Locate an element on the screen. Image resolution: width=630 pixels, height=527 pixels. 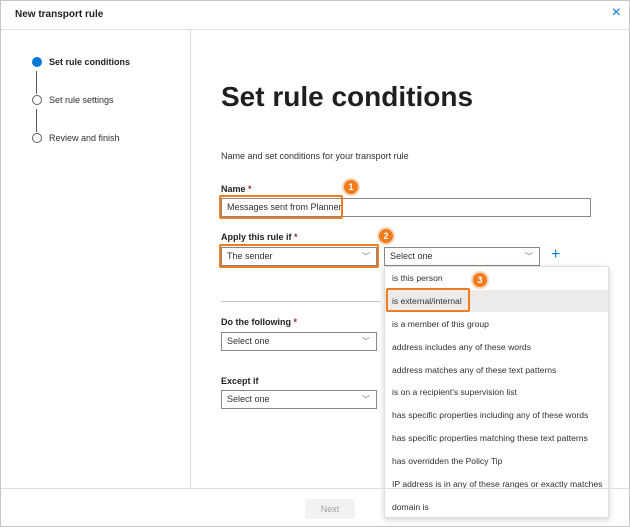
step-badge-1: 1 is located at coordinates (351, 187).